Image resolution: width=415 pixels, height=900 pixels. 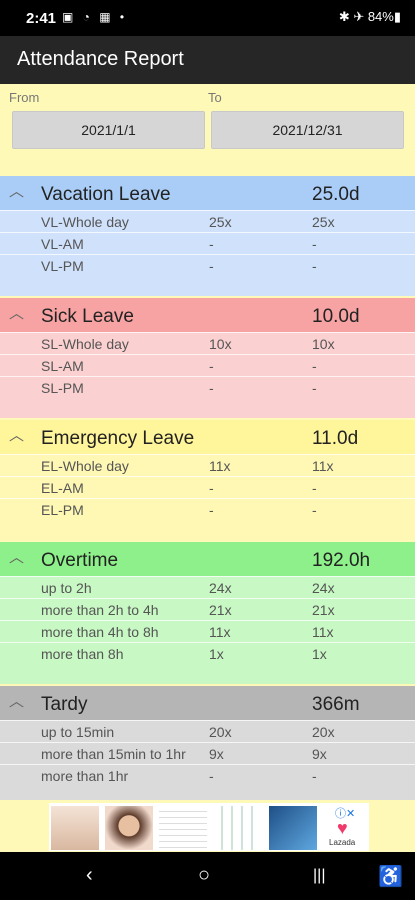 I want to click on app-bar: Attendance Report, so click(x=207, y=60).